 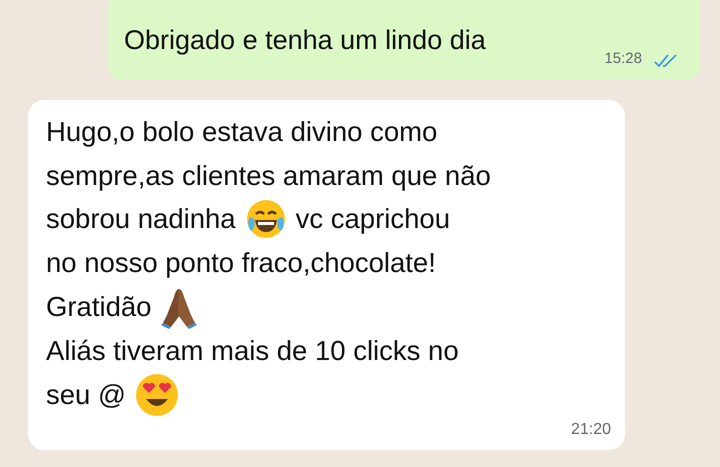 What do you see at coordinates (242, 132) in the screenshot?
I see `message-text: Hugo,o bolo estava divino como` at bounding box center [242, 132].